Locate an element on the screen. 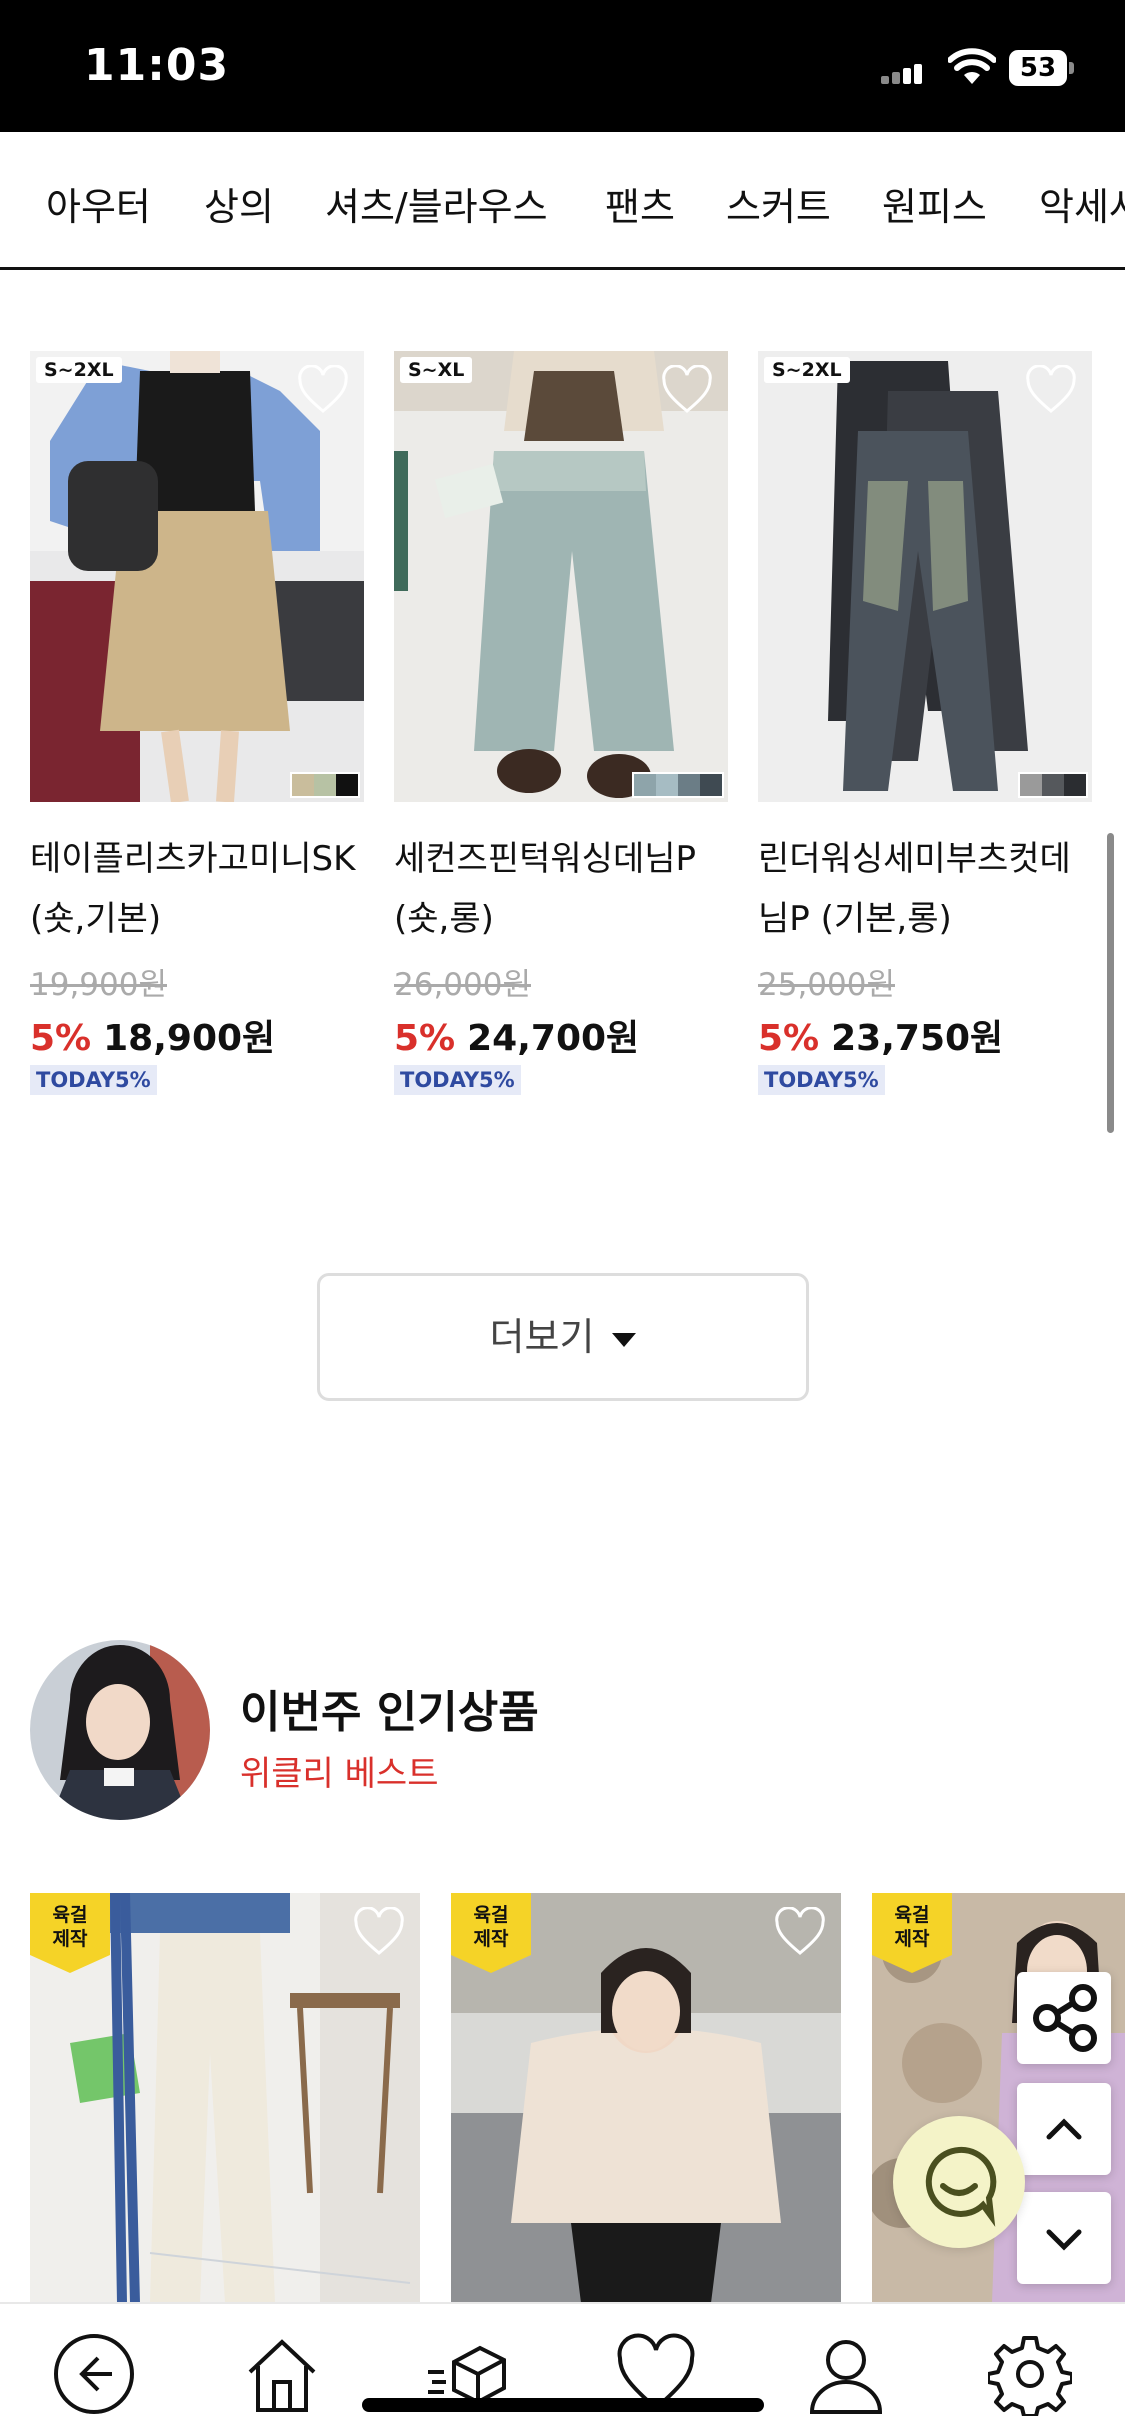  chat-button is located at coordinates (959, 2182).